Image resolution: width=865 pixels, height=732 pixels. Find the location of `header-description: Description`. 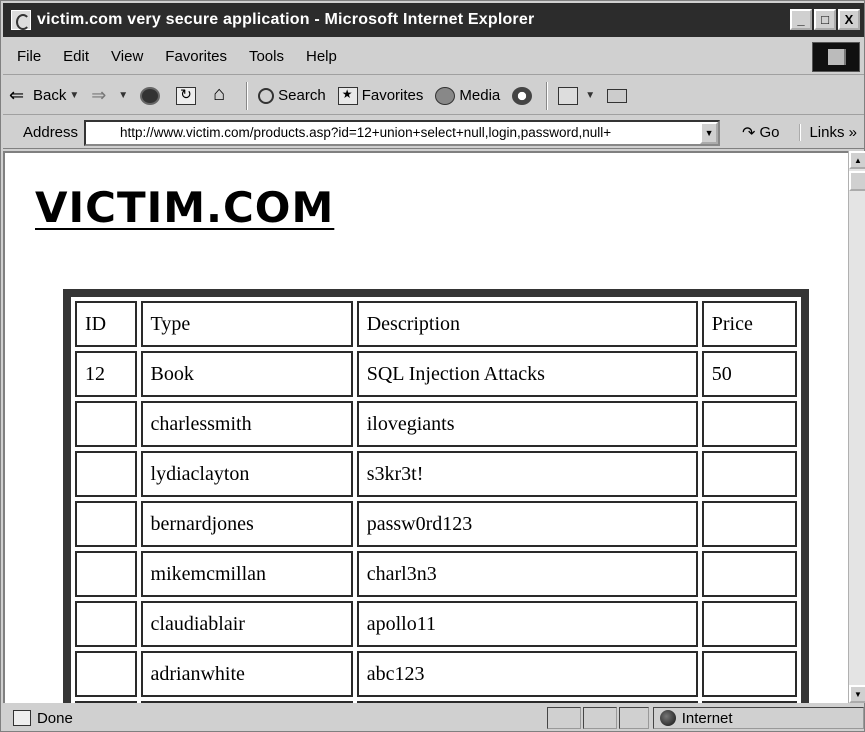

header-description: Description is located at coordinates (527, 324).